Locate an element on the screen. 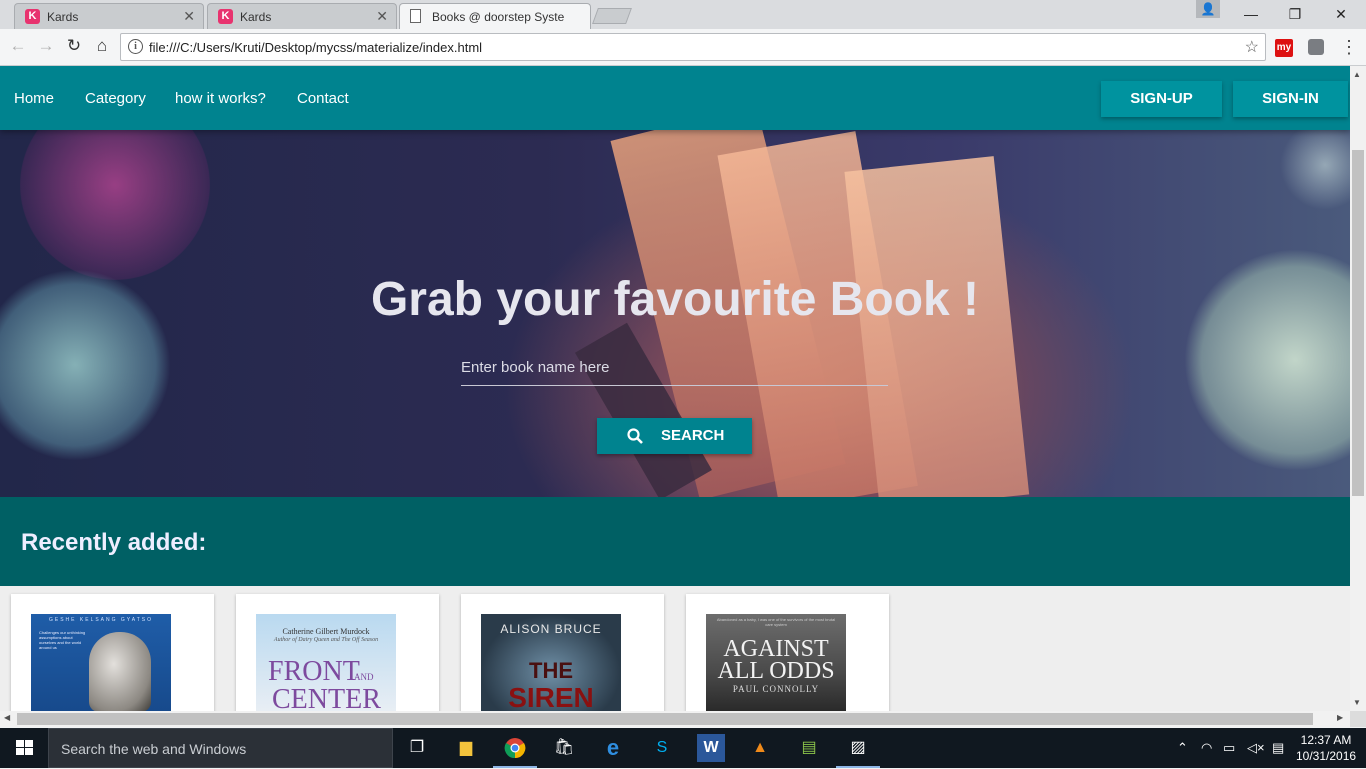  vlc-icon: ▲ is located at coordinates (760, 748).